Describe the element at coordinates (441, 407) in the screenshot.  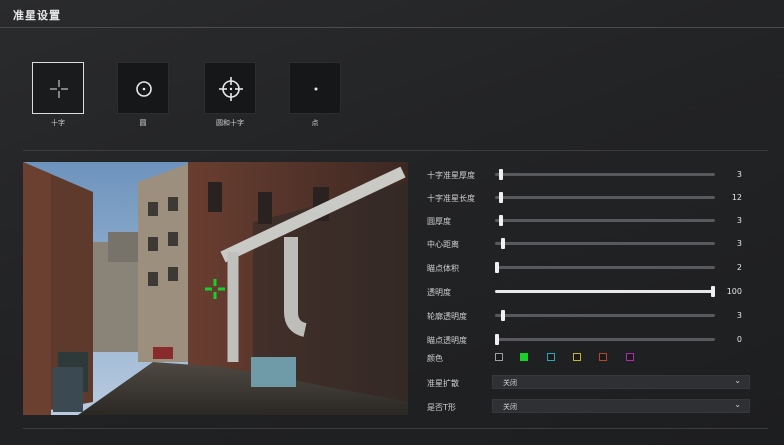
I see `t-shape-label: 是否T形` at that location.